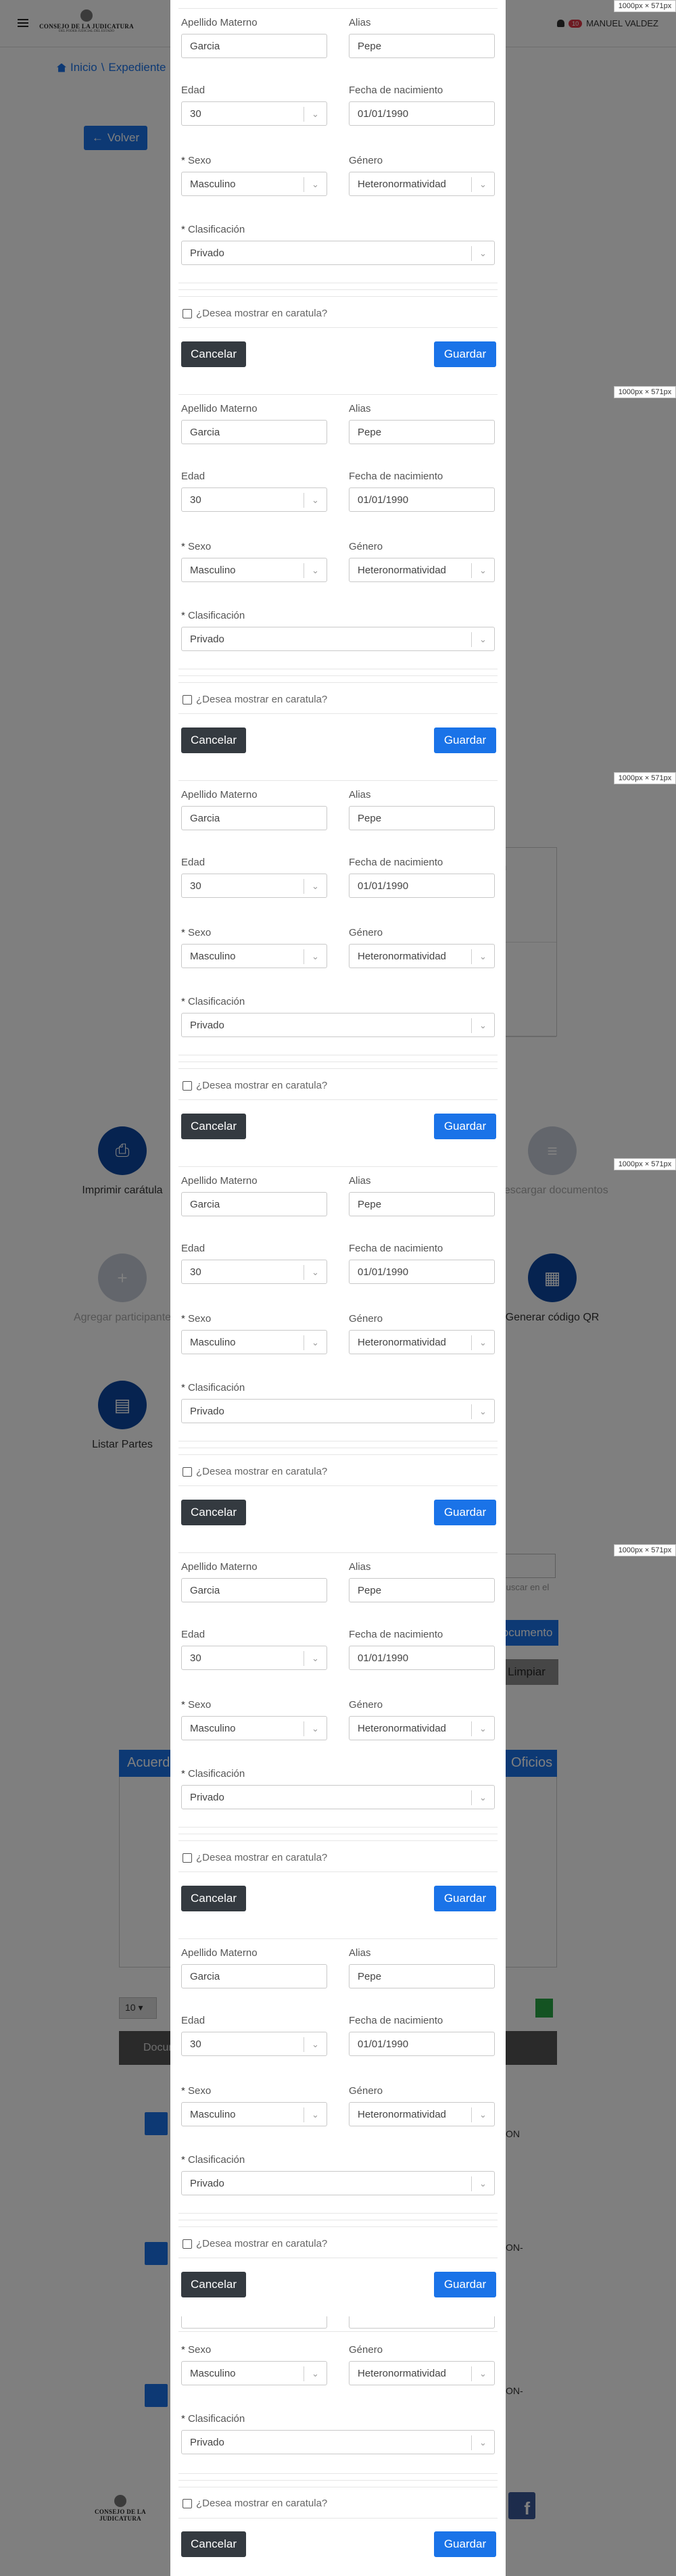  I want to click on alias-label: Alias, so click(360, 795).